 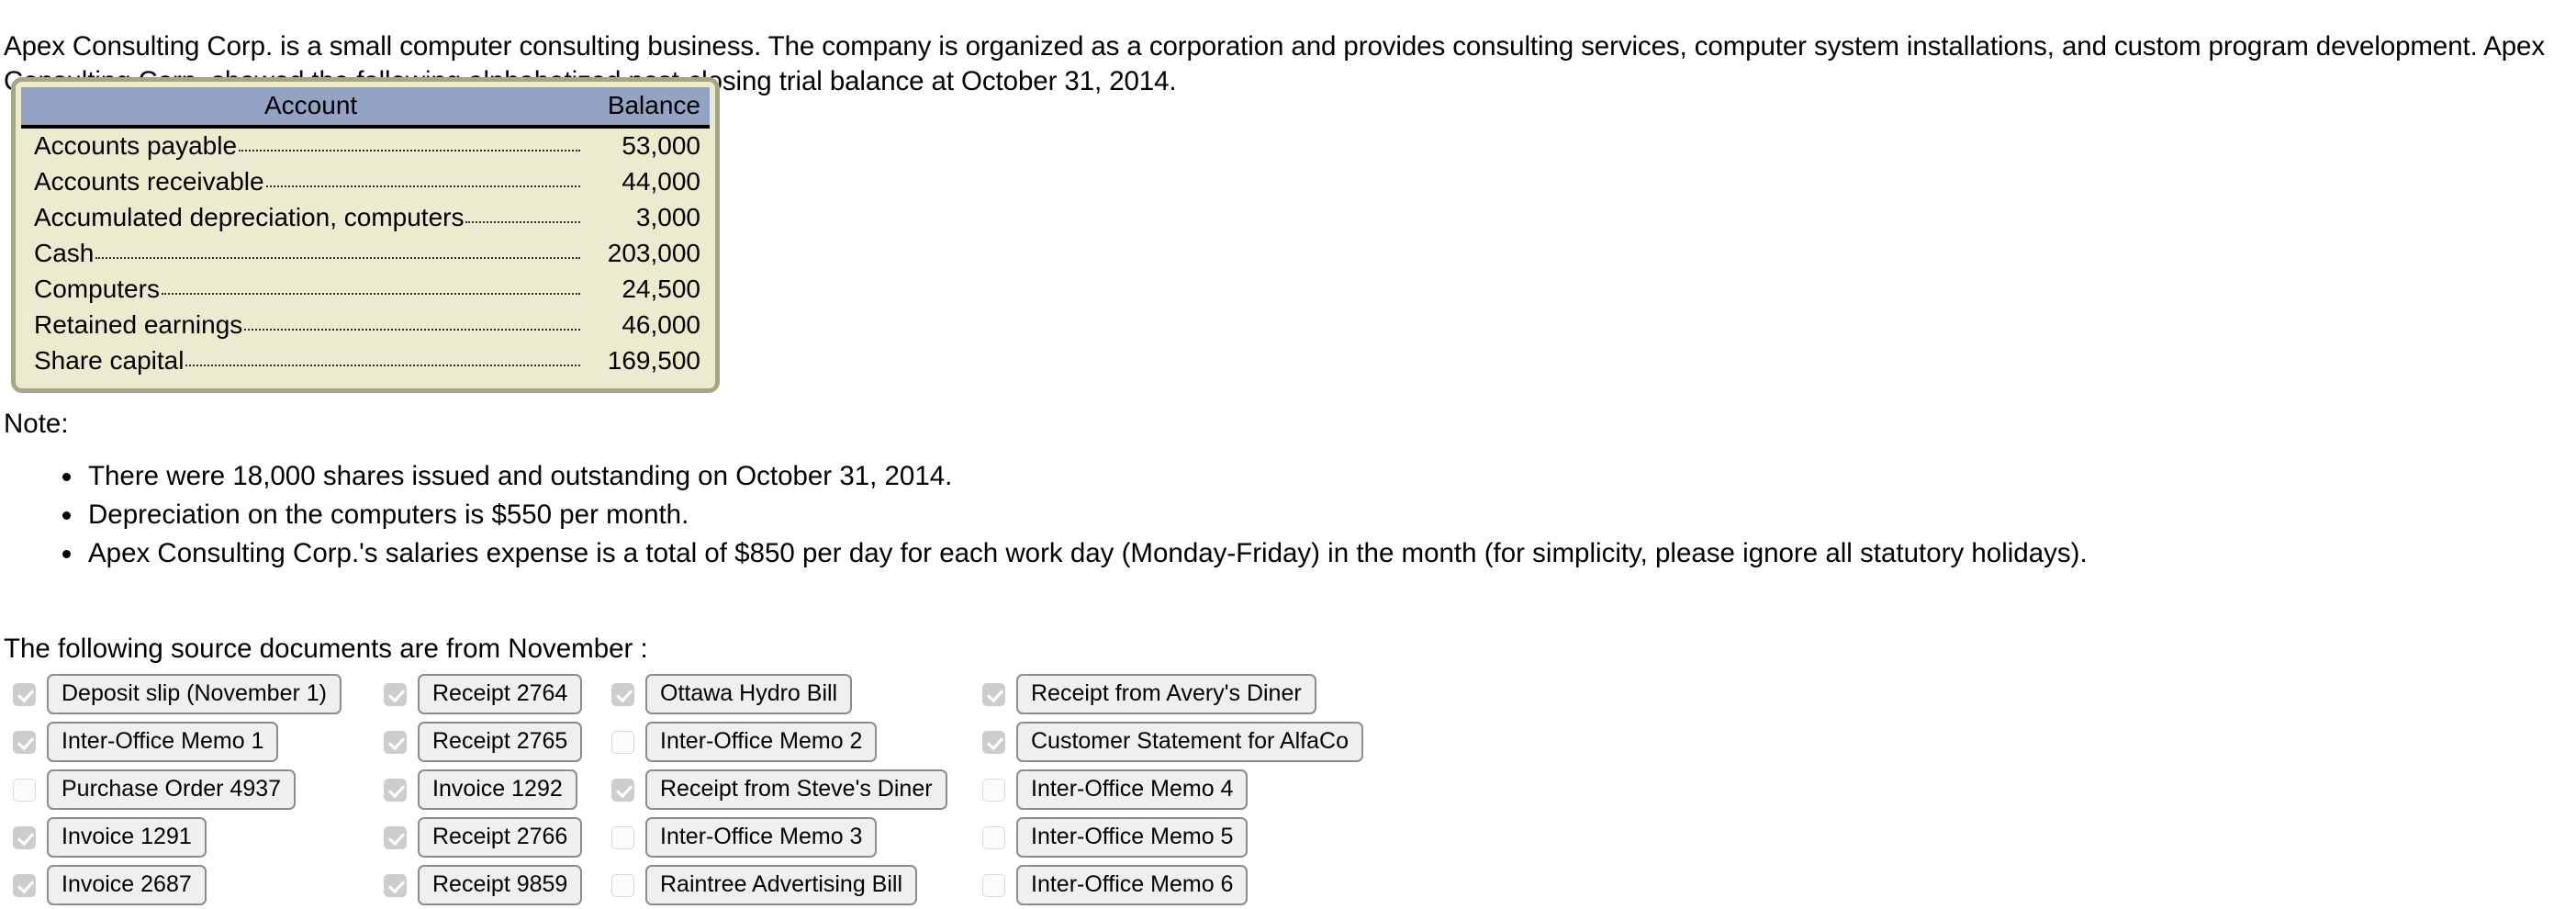 What do you see at coordinates (781, 885) in the screenshot?
I see `source-document-button: Raintree Advertising Bill` at bounding box center [781, 885].